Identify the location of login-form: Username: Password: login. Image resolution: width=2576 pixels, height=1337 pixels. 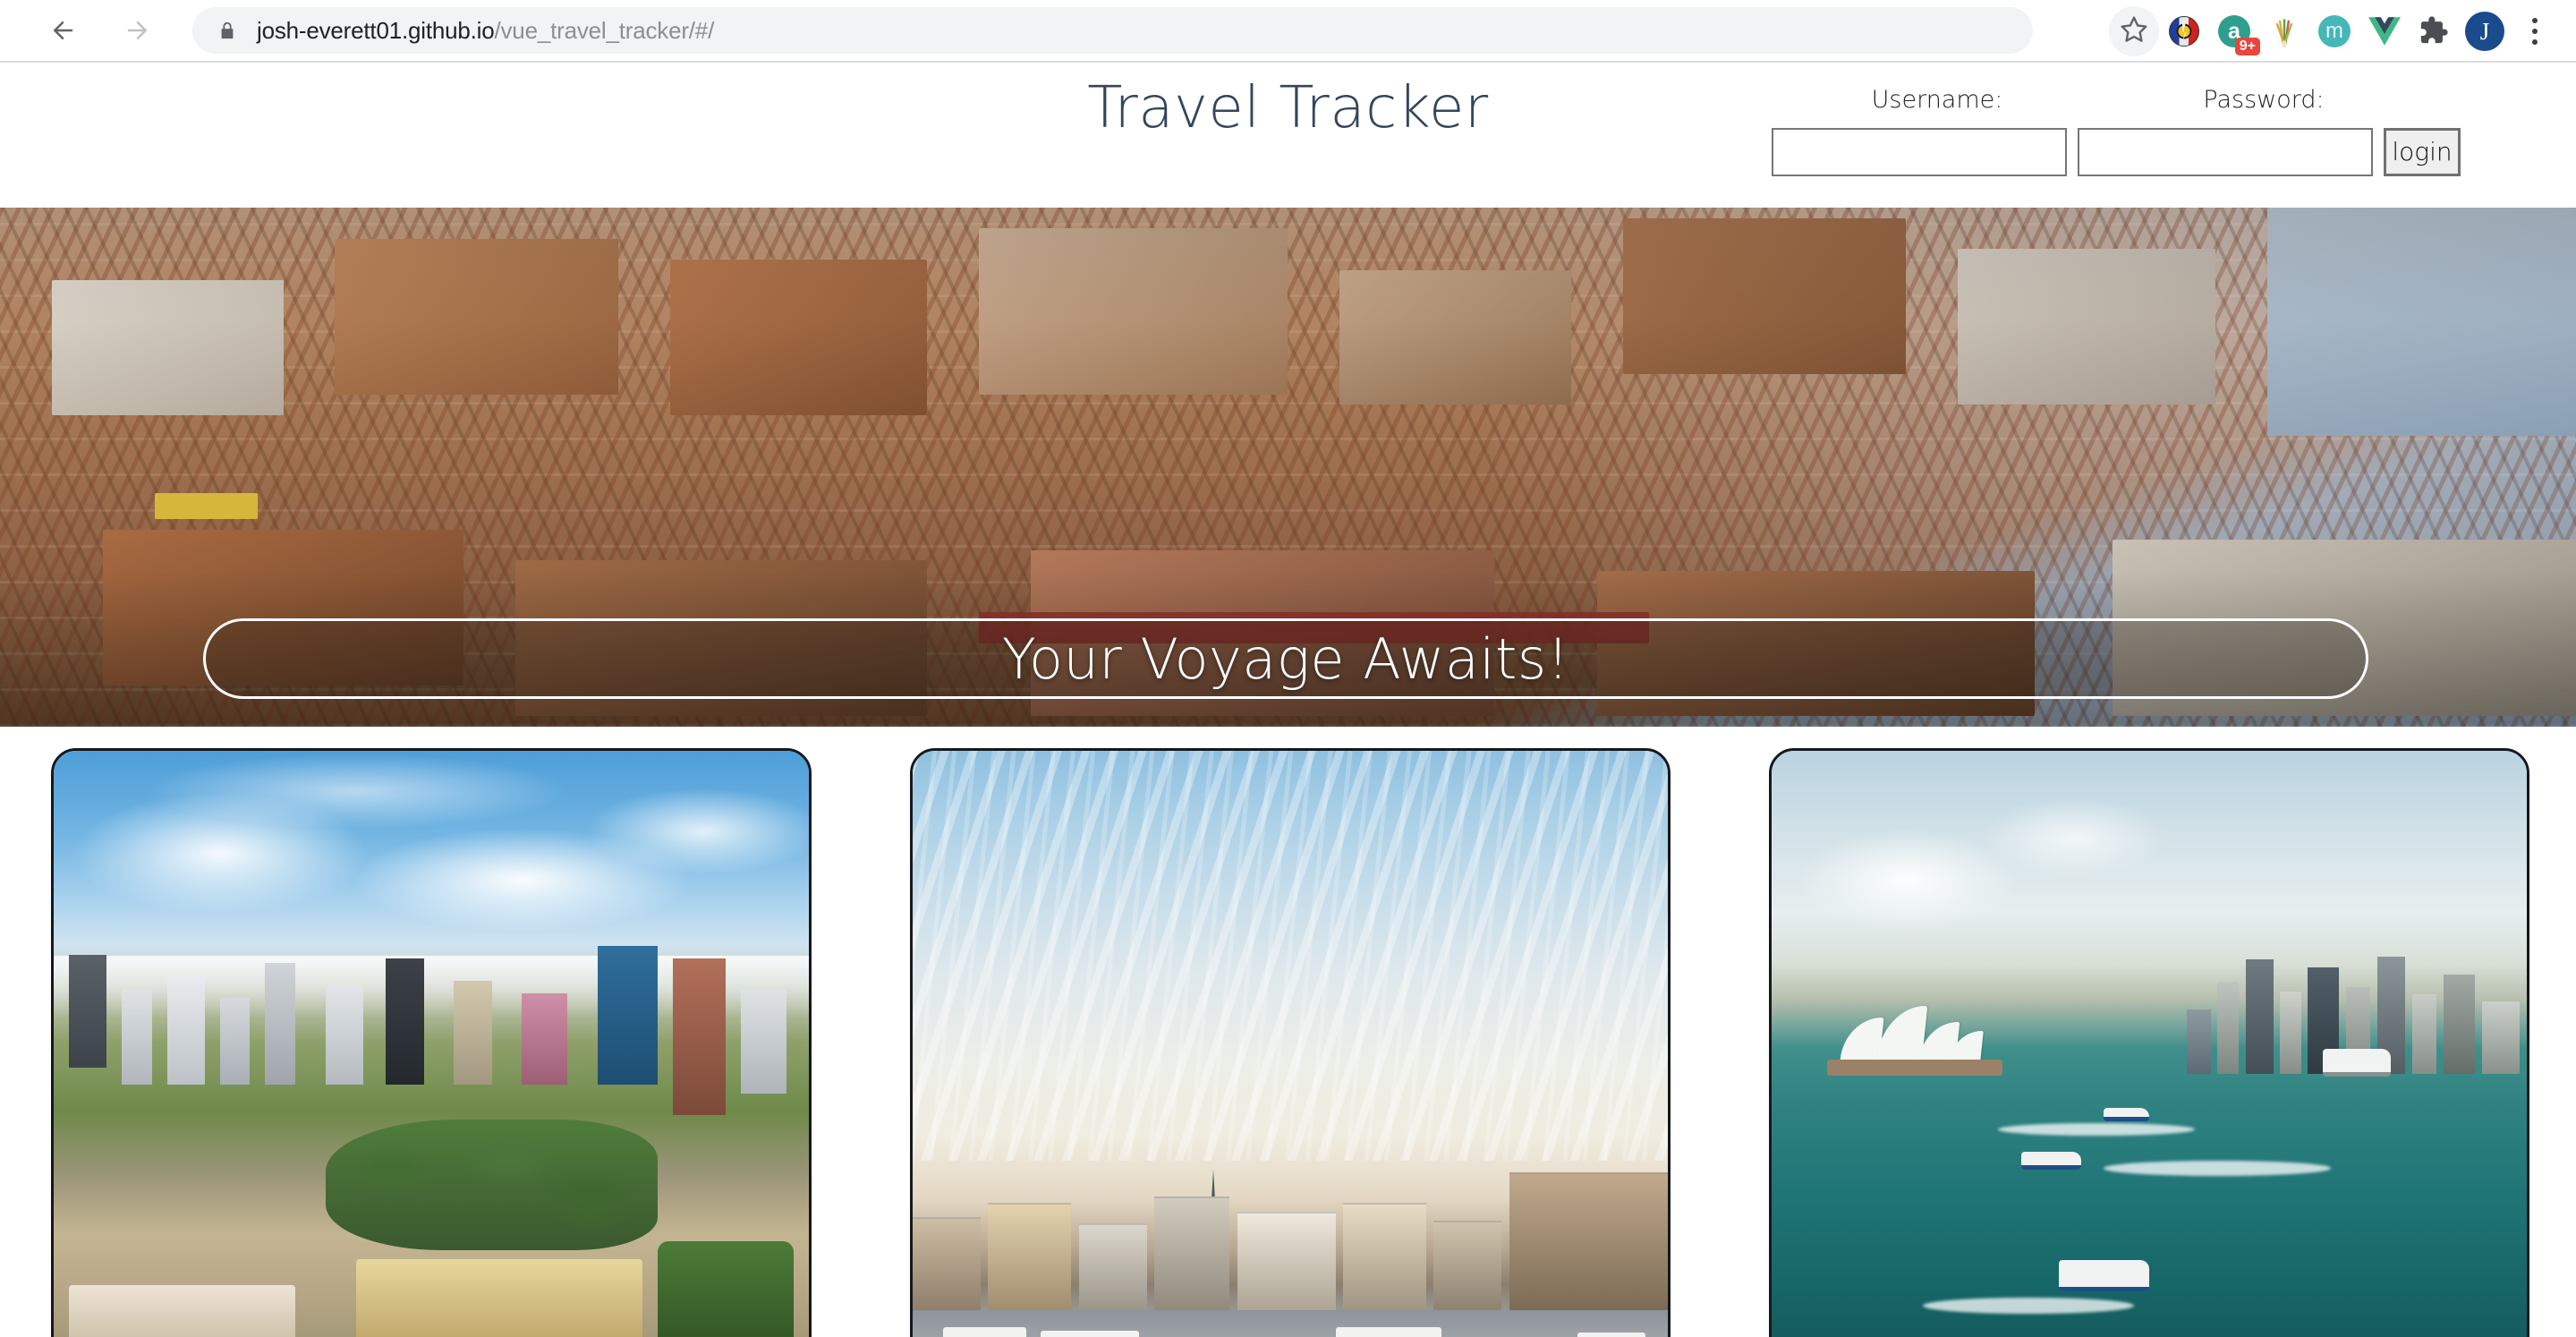
(2116, 131).